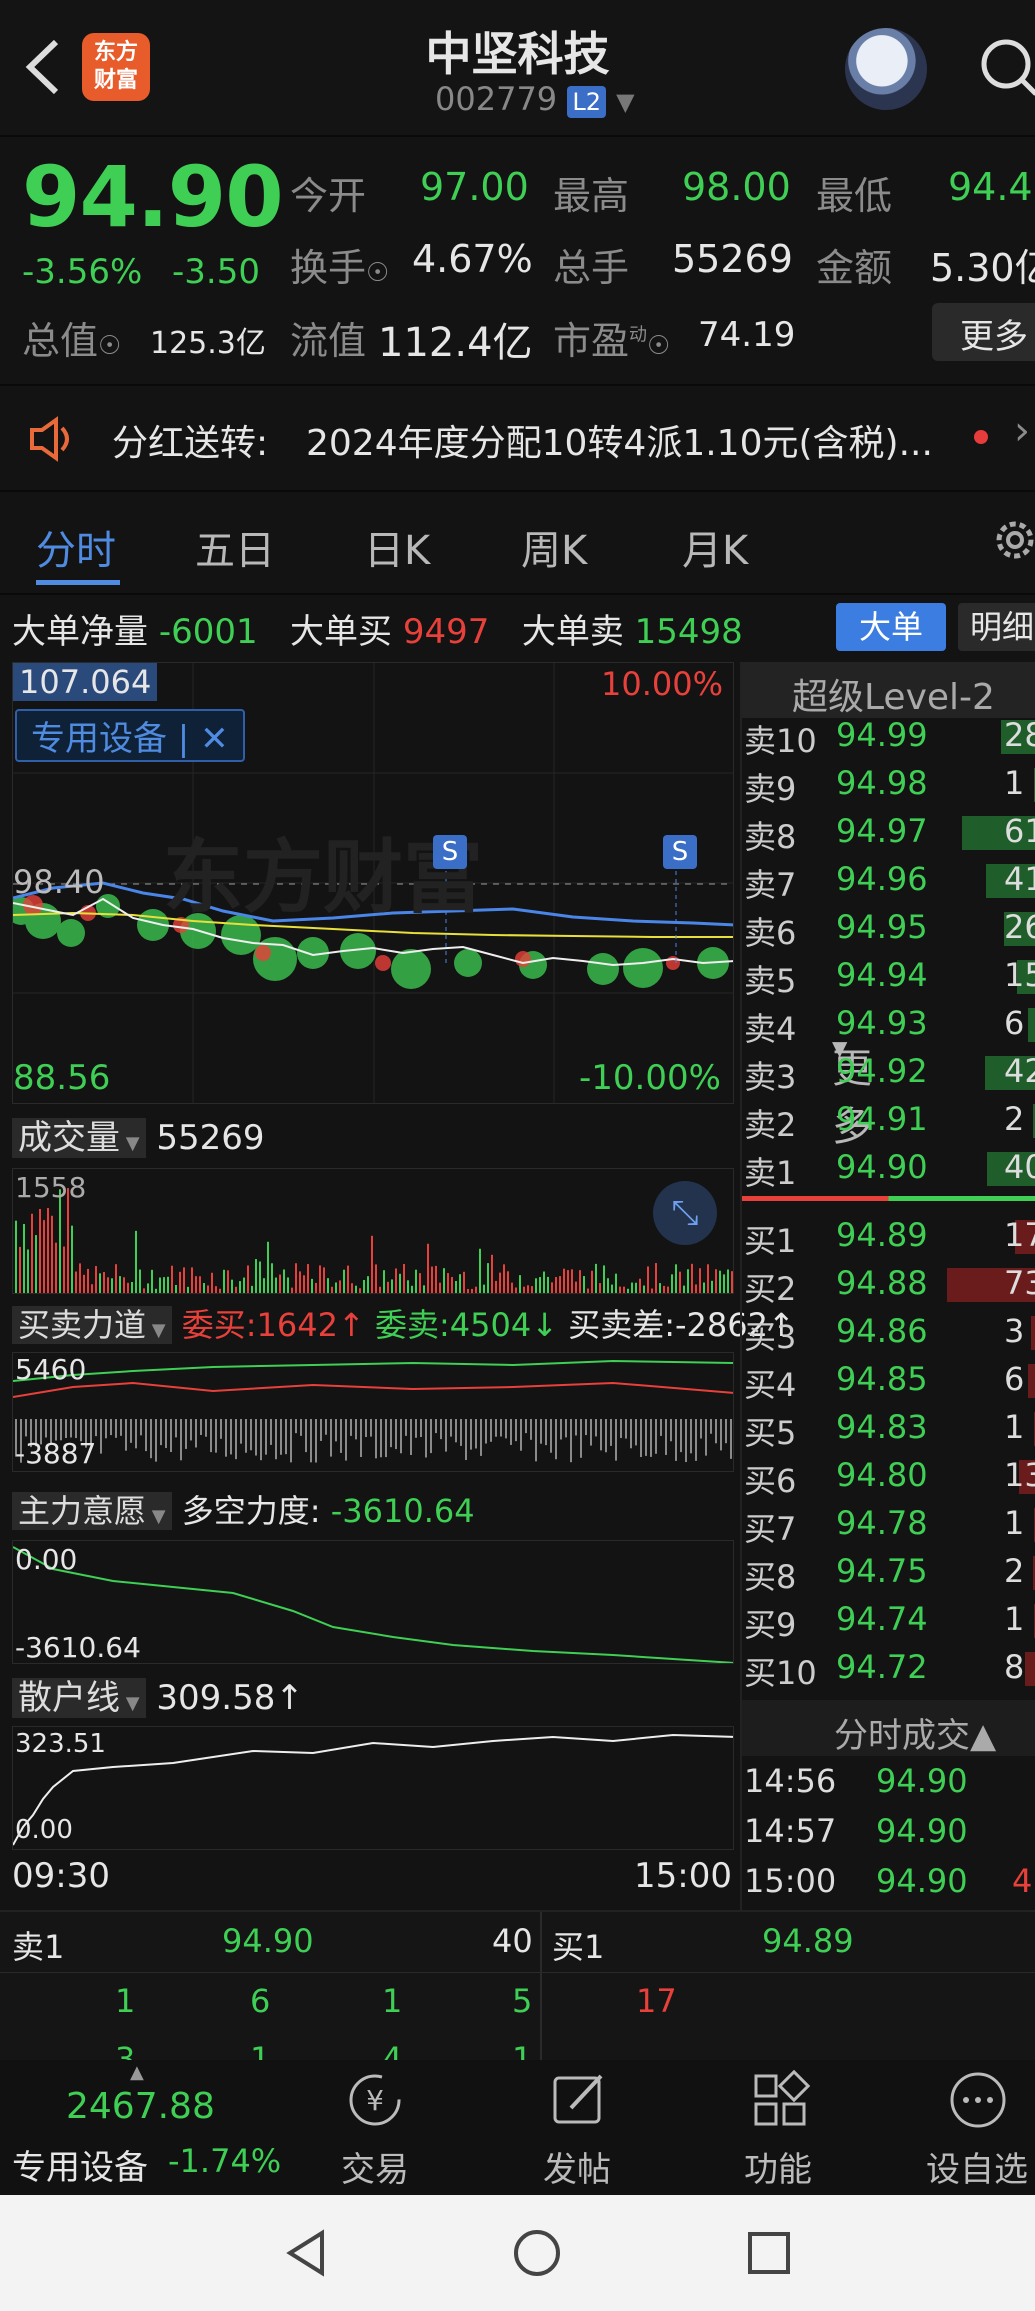 The height and width of the screenshot is (2311, 1035). What do you see at coordinates (888, 1620) in the screenshot?
I see `buy-level-row: 买9 94.74 1` at bounding box center [888, 1620].